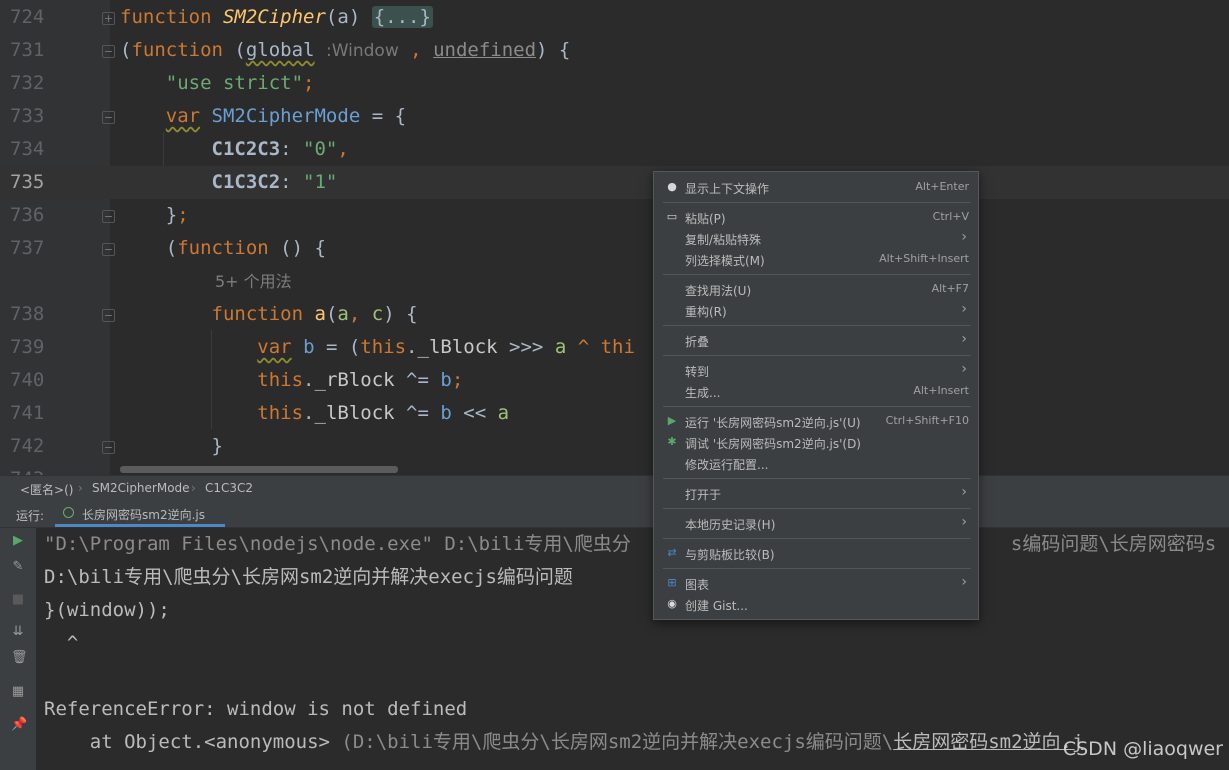 The height and width of the screenshot is (770, 1229). What do you see at coordinates (485, 50) in the screenshot?
I see `param: undefined` at bounding box center [485, 50].